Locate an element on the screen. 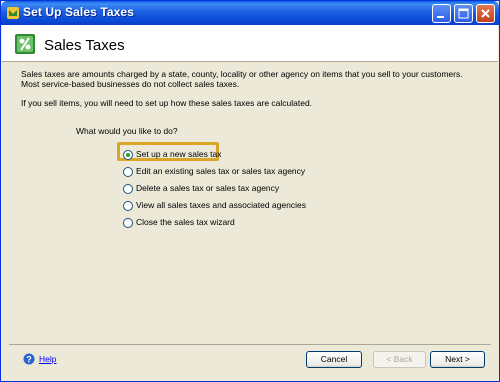  radio-selected-dot is located at coordinates (128, 155).